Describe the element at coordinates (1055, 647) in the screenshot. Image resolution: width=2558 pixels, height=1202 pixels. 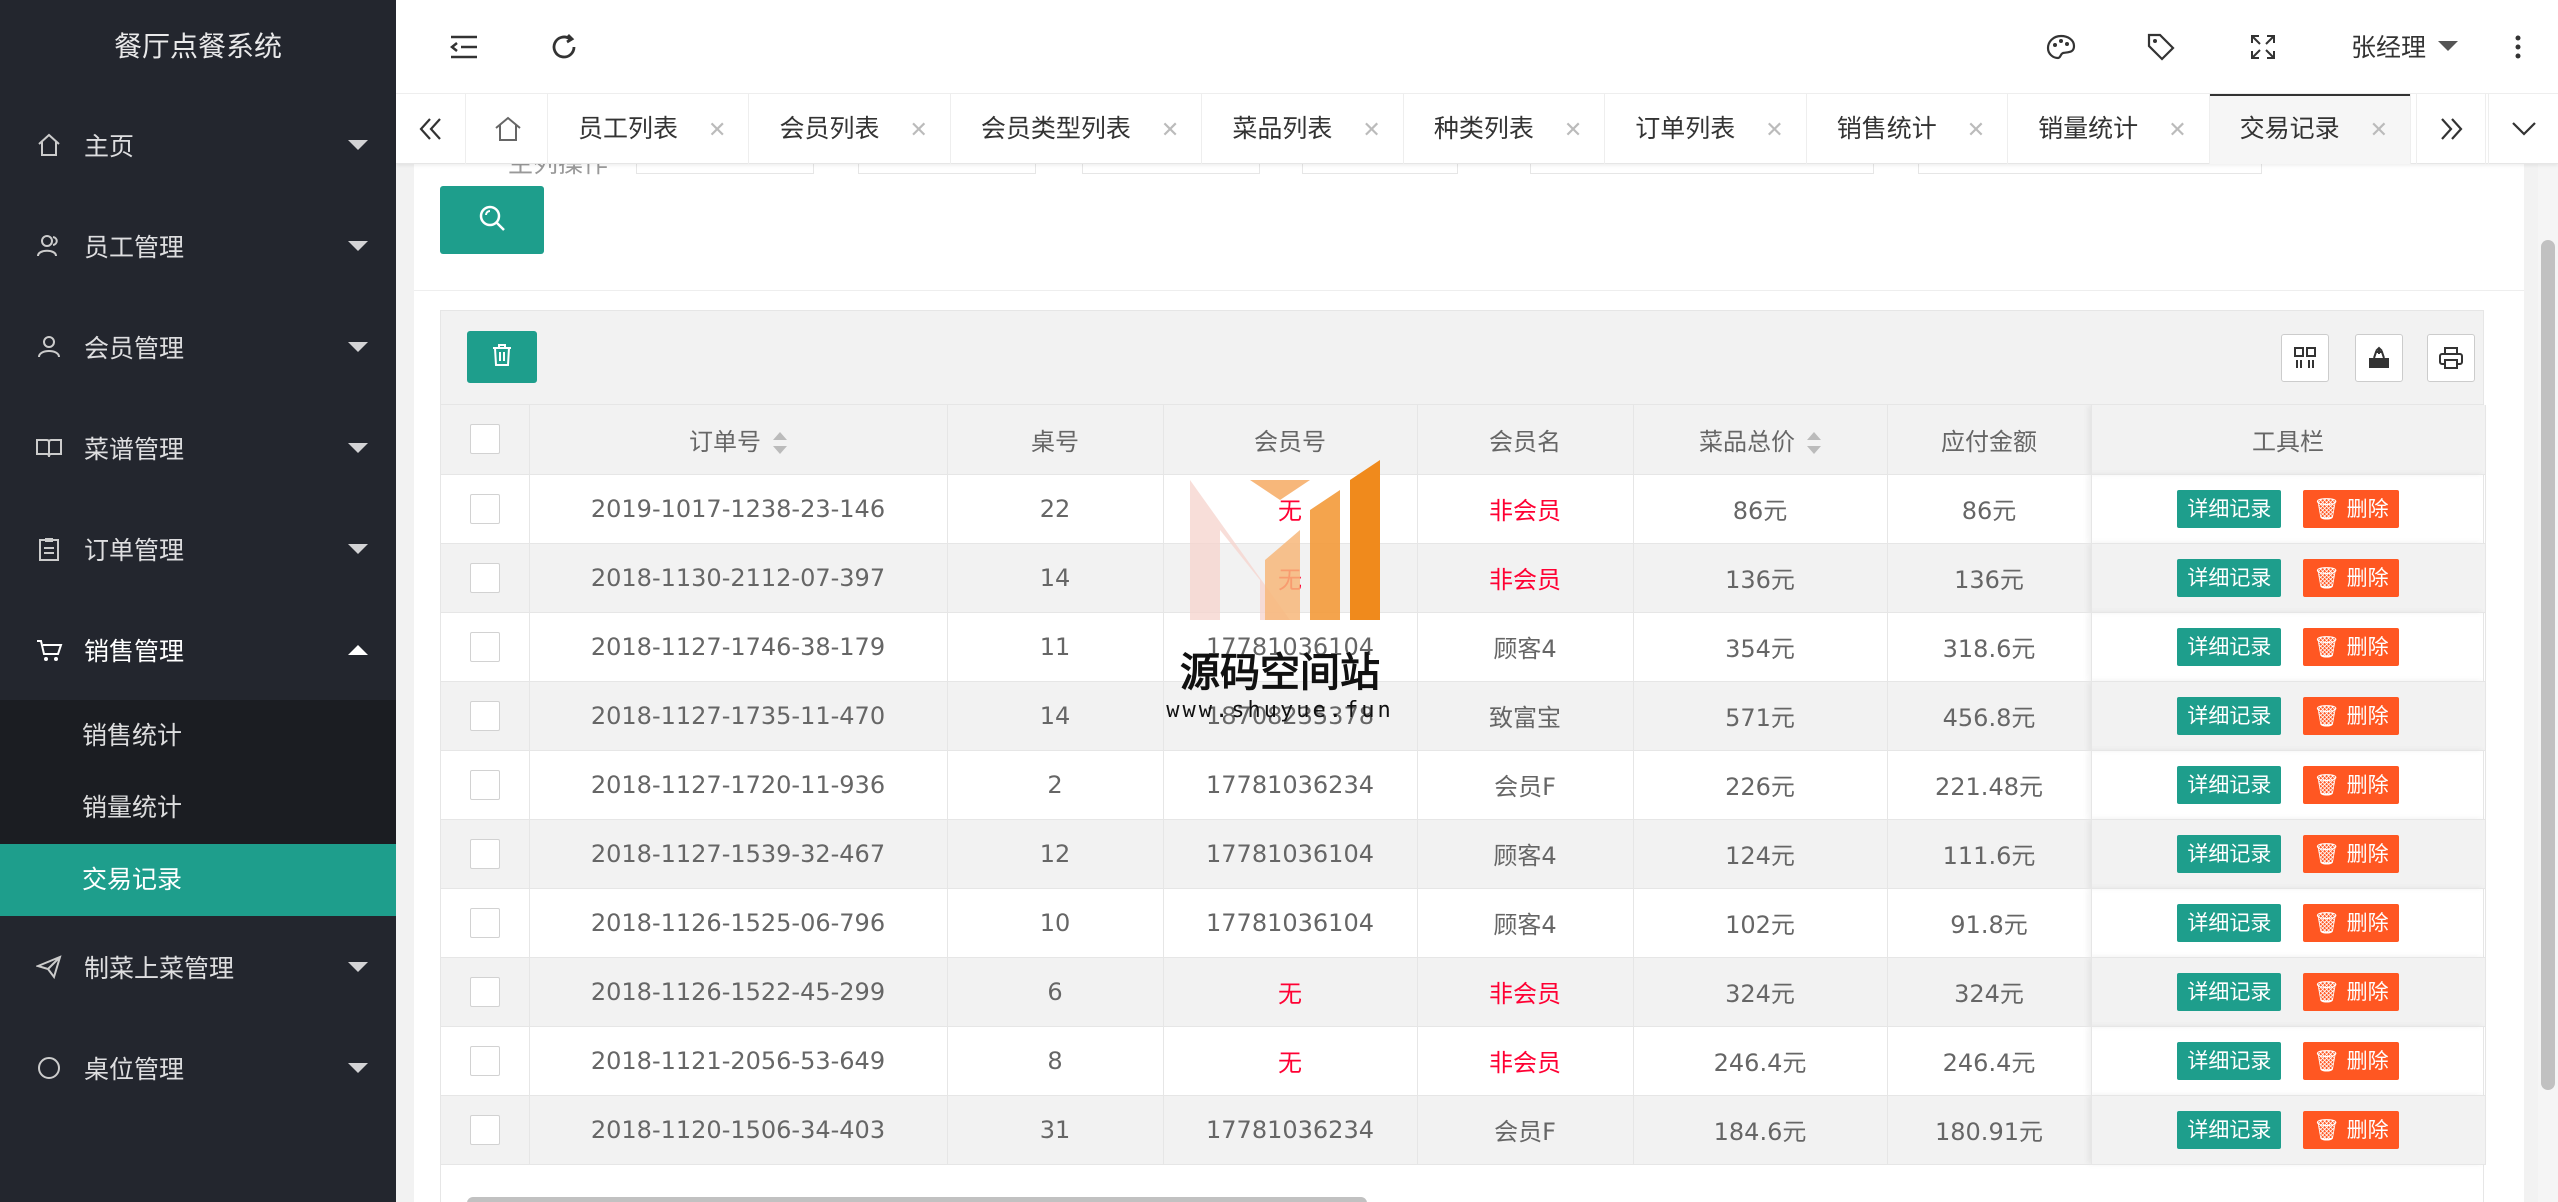
I see `cell-table: 11` at that location.